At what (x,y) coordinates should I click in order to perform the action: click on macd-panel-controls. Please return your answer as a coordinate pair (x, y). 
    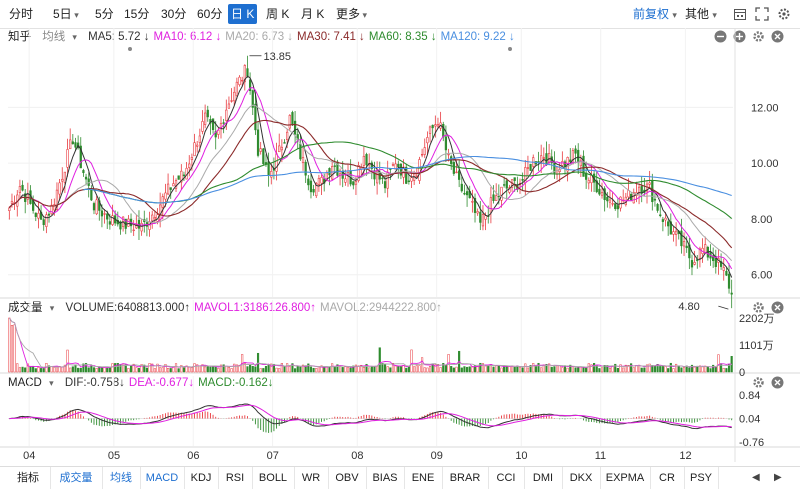
    Looking at the image, I should click on (772, 384).